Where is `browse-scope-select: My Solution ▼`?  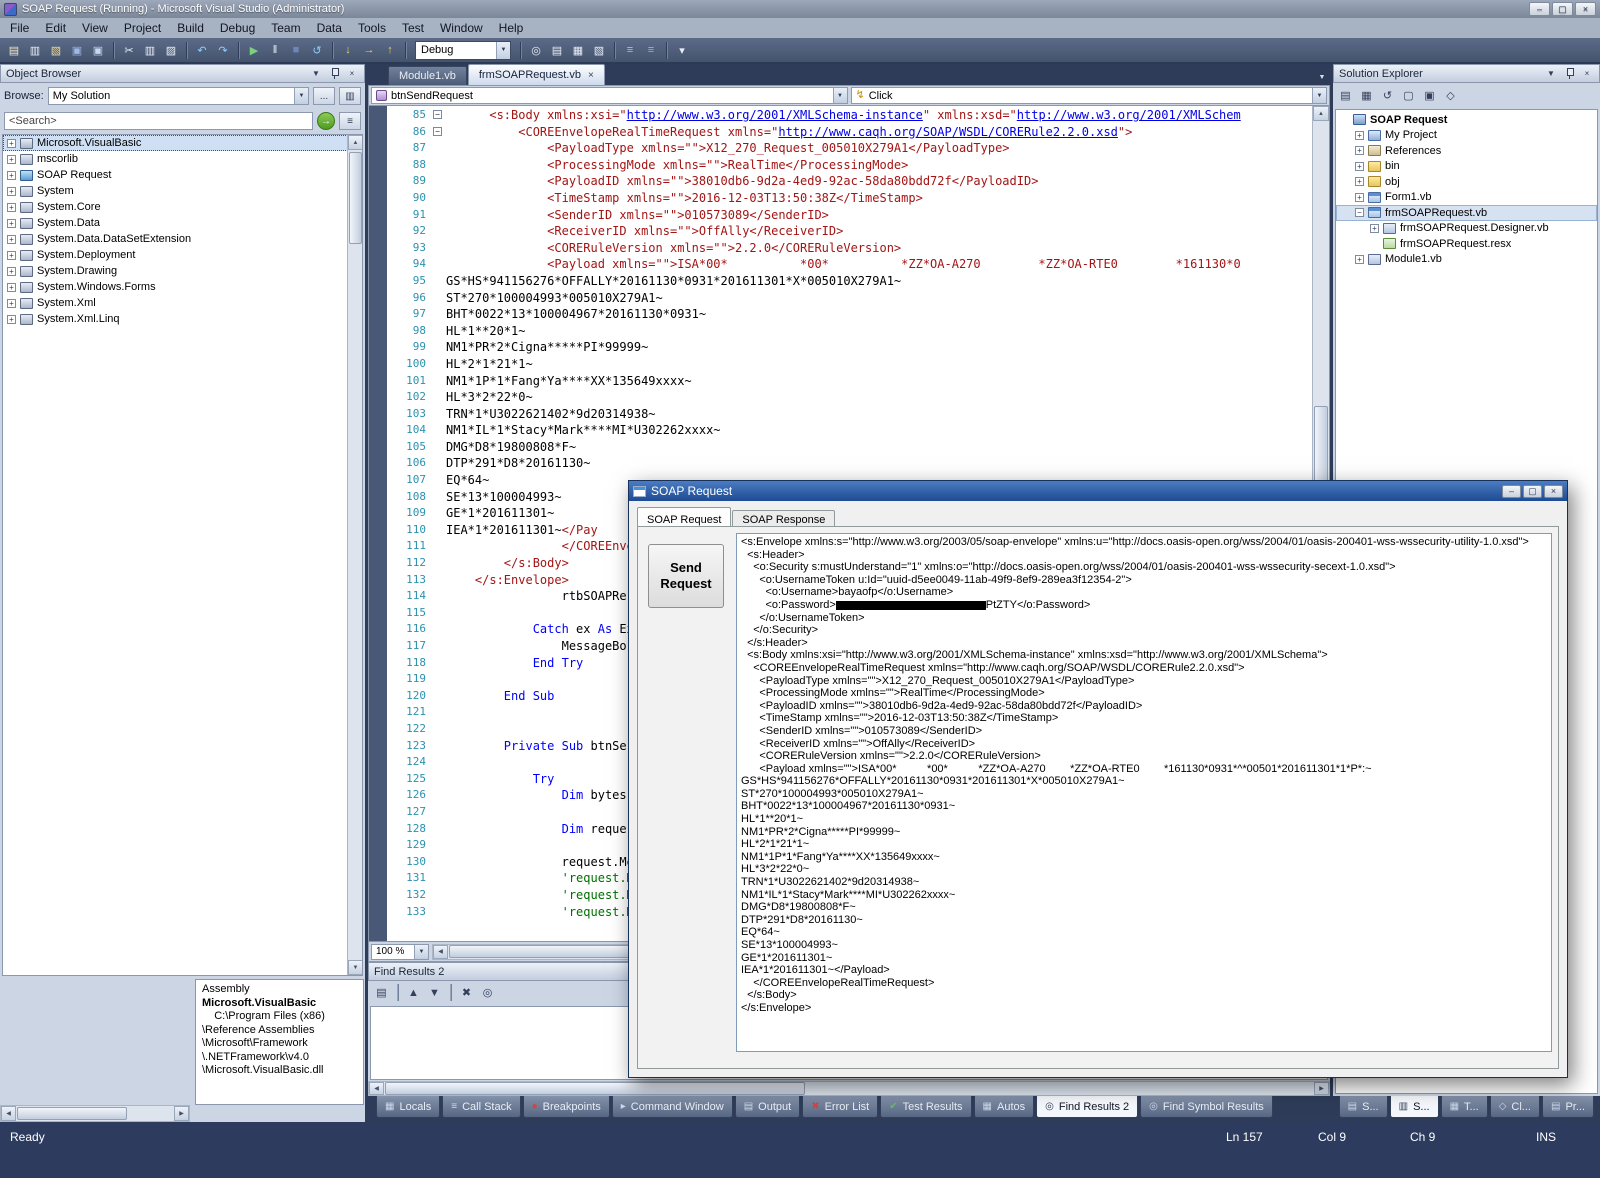
browse-scope-select: My Solution ▼ is located at coordinates (178, 96).